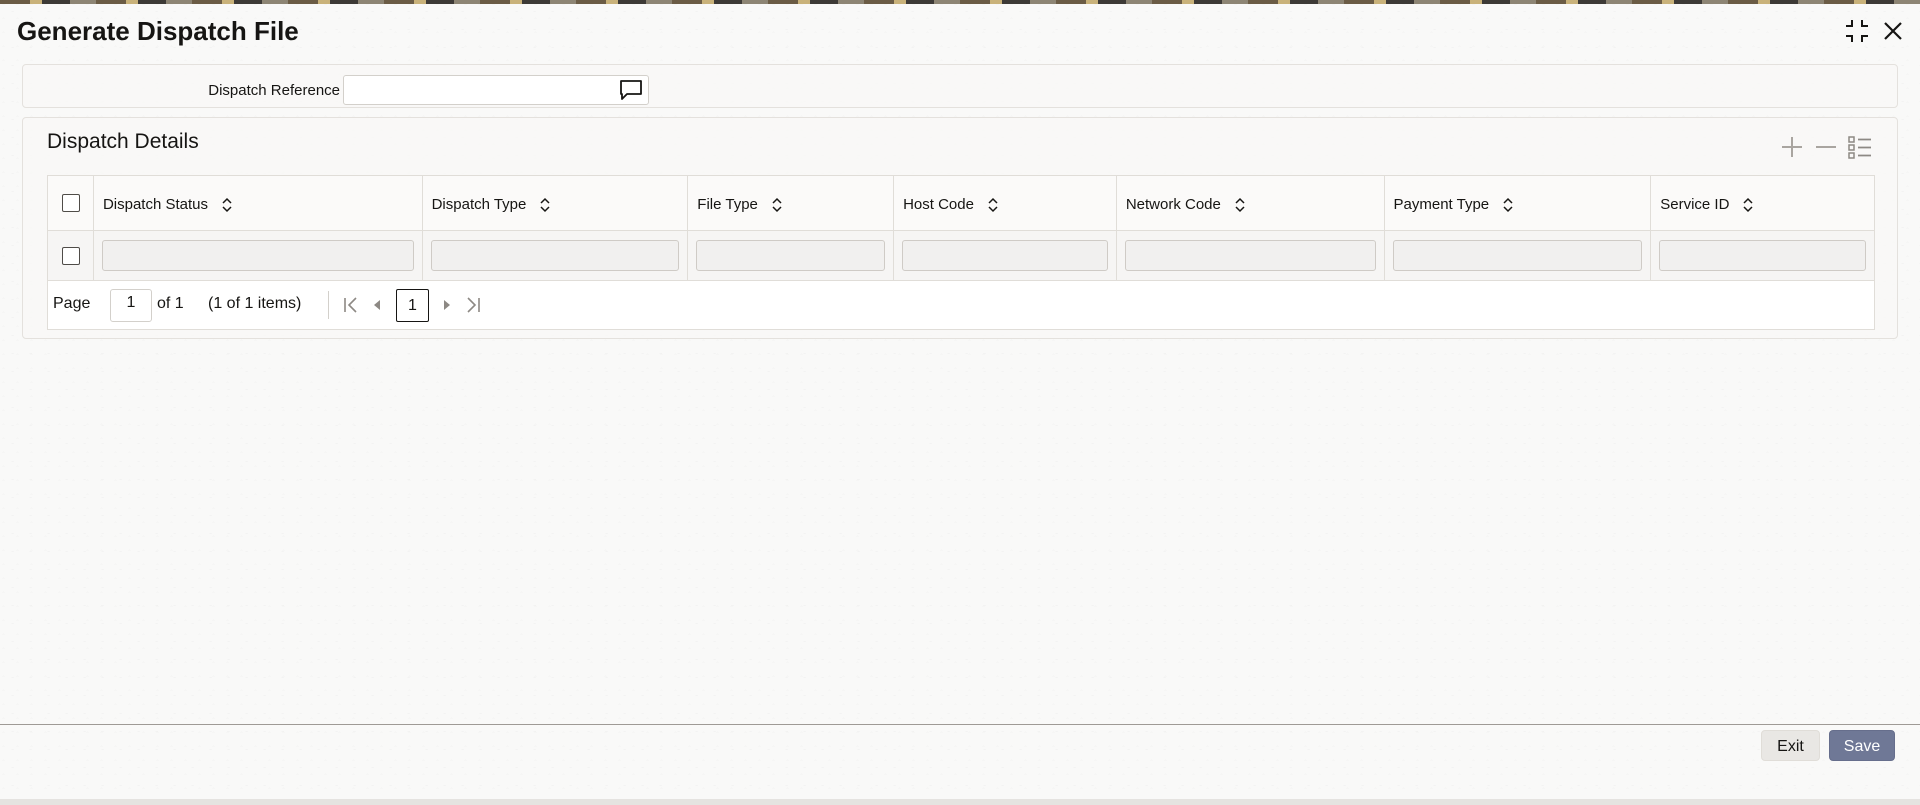 The width and height of the screenshot is (1920, 805). What do you see at coordinates (123, 141) in the screenshot?
I see `section-title: Dispatch Details` at bounding box center [123, 141].